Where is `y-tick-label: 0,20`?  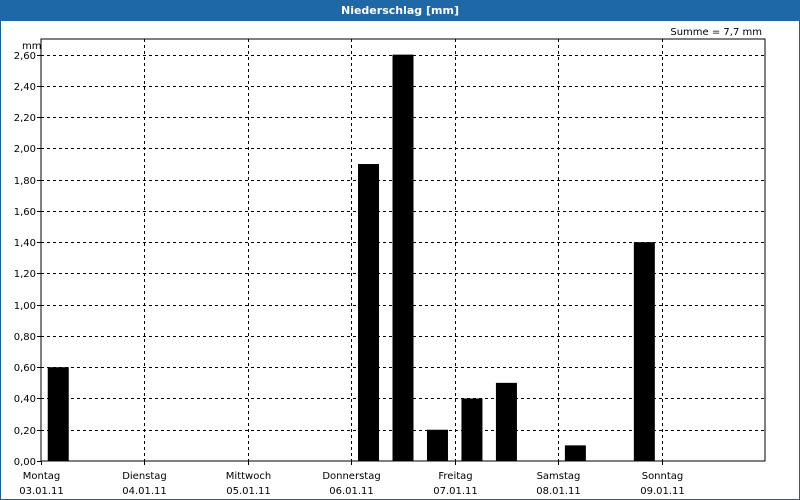 y-tick-label: 0,20 is located at coordinates (25, 431).